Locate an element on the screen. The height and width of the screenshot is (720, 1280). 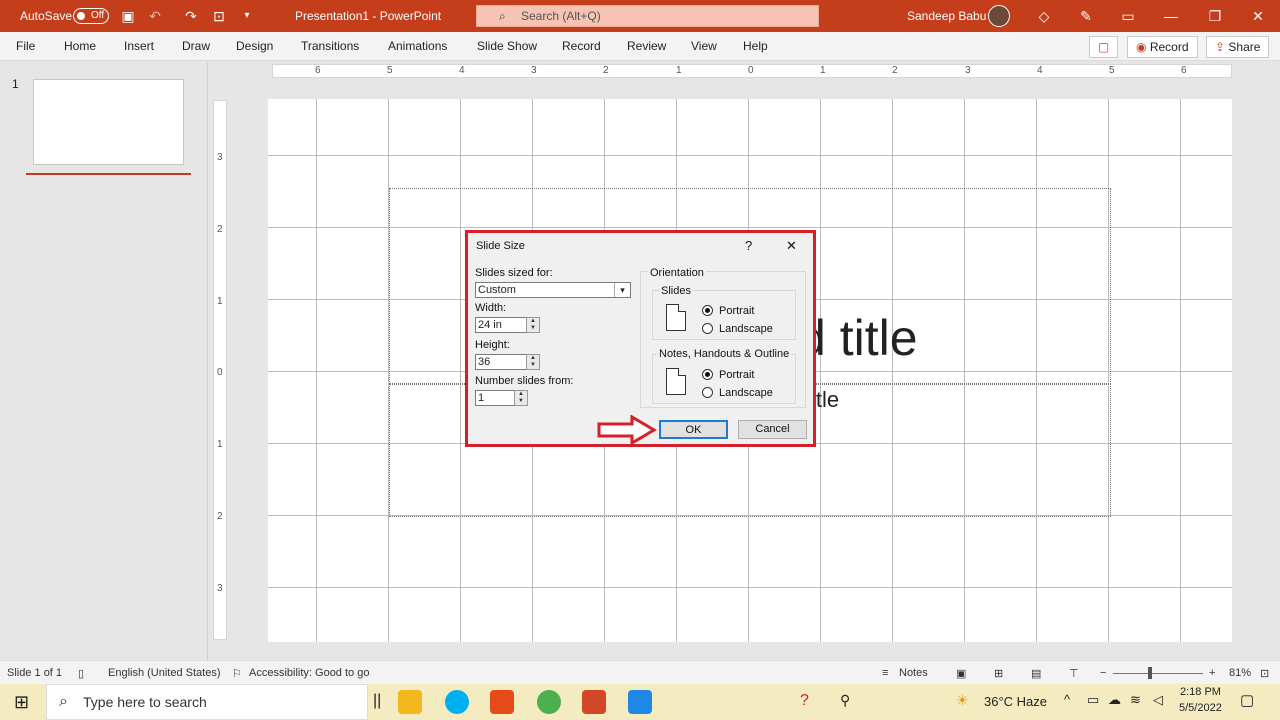
file-explorer-icon is located at coordinates (410, 702).